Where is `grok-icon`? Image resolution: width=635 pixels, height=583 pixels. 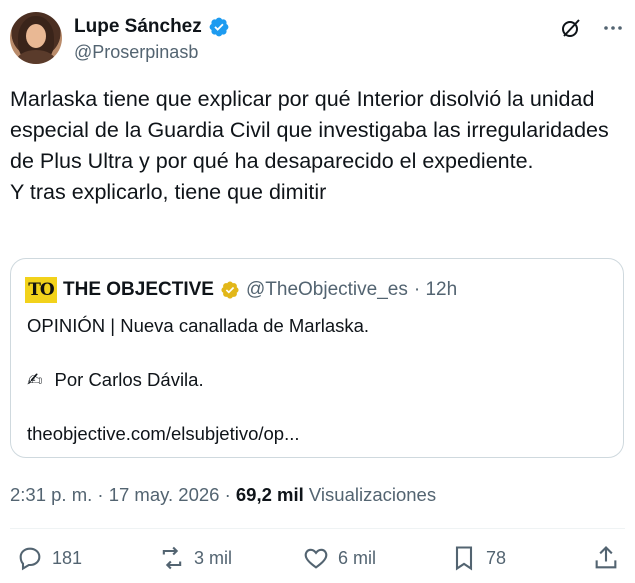 grok-icon is located at coordinates (571, 28).